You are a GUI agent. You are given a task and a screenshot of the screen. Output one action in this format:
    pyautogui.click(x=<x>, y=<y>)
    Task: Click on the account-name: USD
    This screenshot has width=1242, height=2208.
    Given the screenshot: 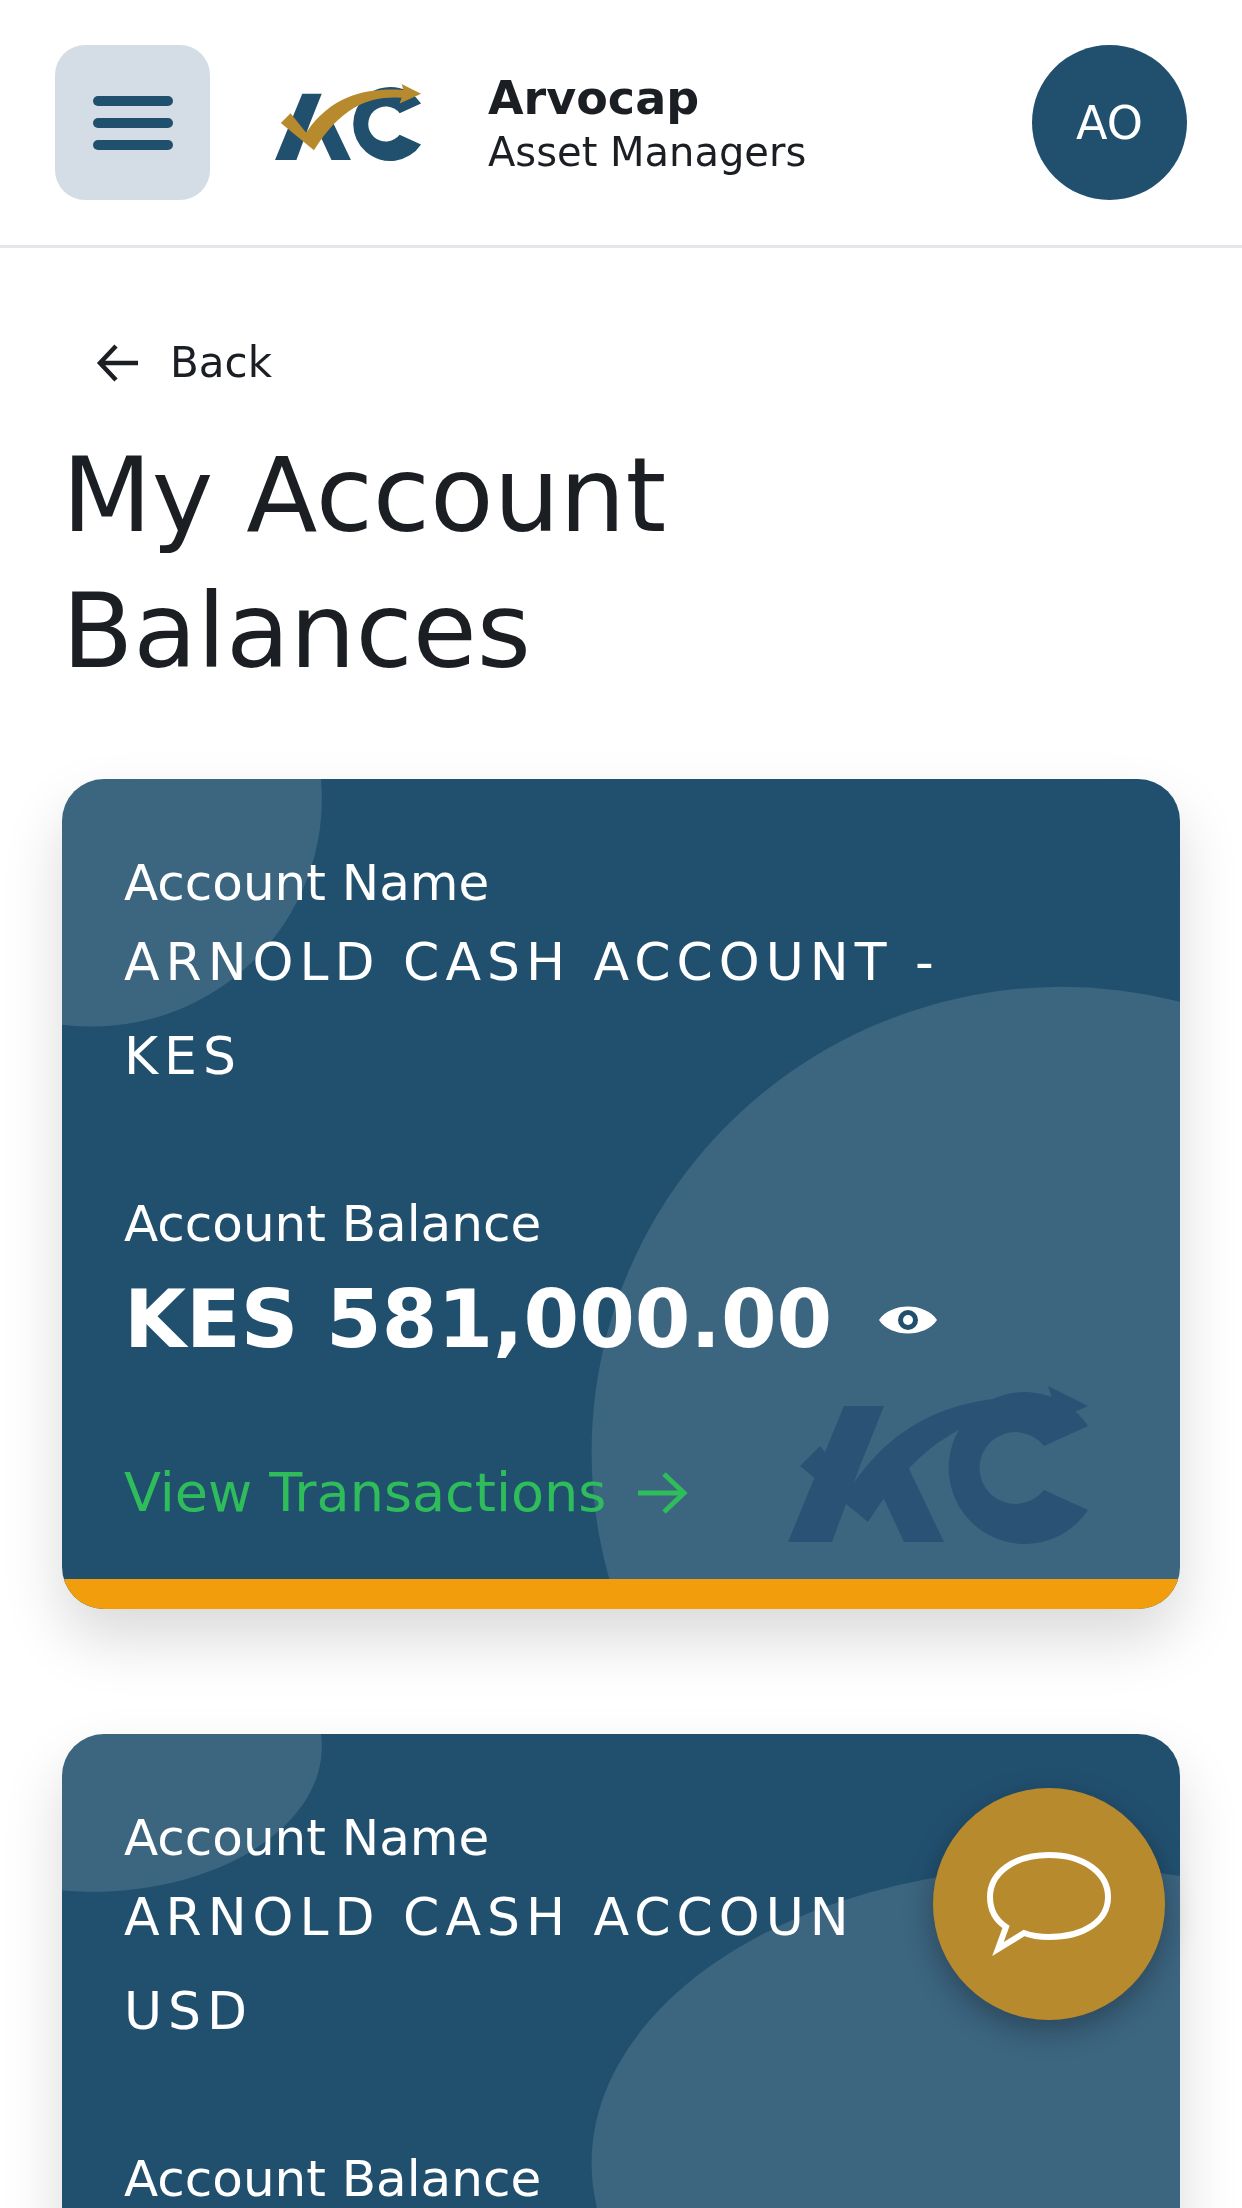 What is the action you would take?
    pyautogui.click(x=189, y=2011)
    